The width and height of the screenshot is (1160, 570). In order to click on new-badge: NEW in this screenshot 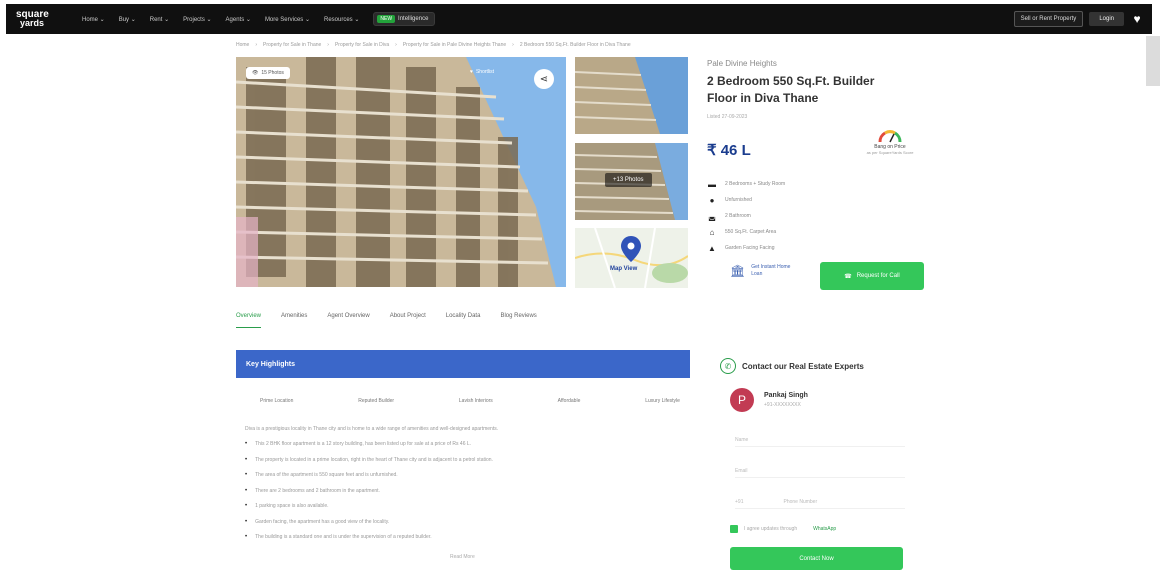, I will do `click(386, 19)`.